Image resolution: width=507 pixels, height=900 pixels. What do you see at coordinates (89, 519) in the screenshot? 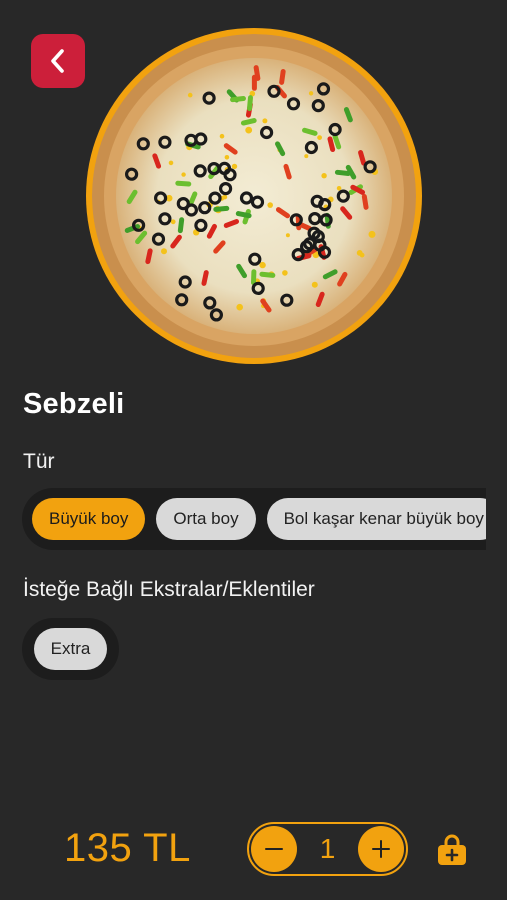
I see `type-option-buyuk-boy: Büyük boy` at bounding box center [89, 519].